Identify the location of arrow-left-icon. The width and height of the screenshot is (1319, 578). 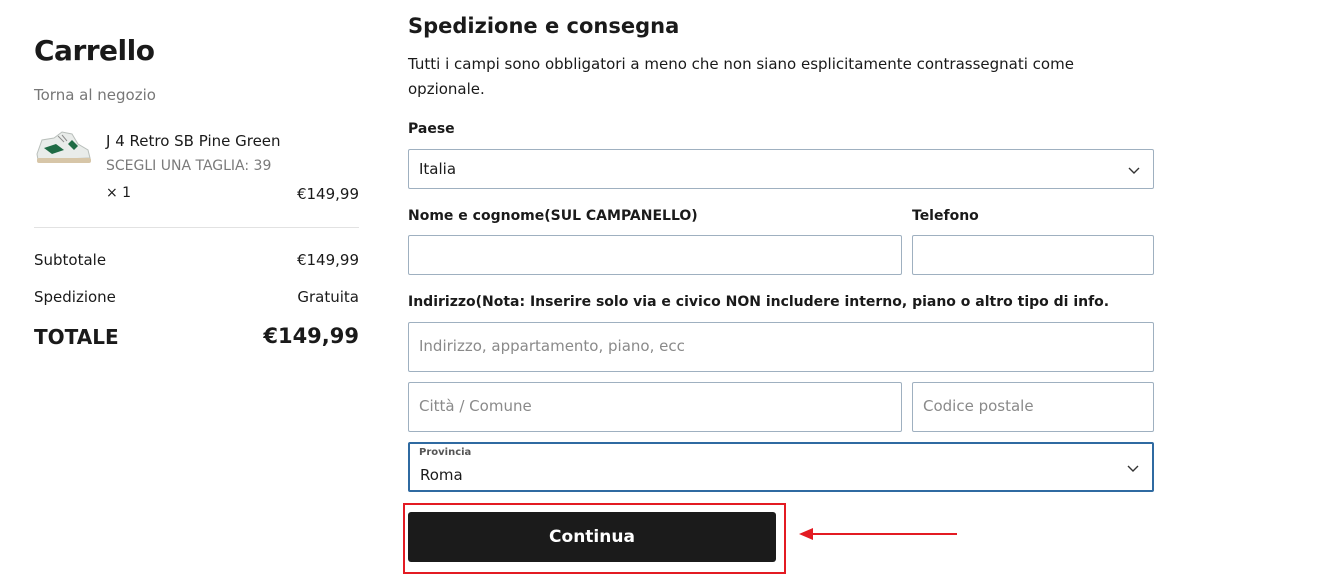
(878, 534).